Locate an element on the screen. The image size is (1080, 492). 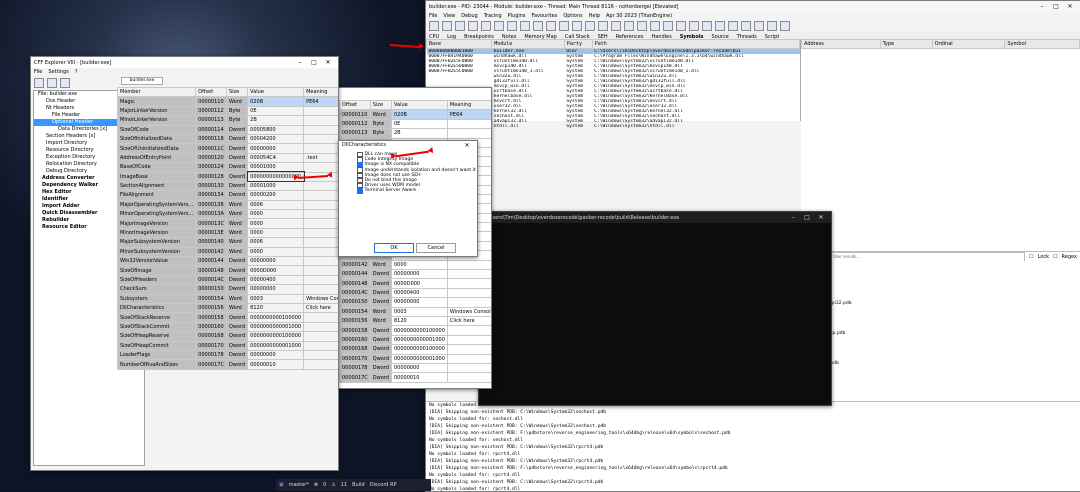
table-row: FileAlignment 00000134 Dword 00000200 is located at coordinates (227, 195).